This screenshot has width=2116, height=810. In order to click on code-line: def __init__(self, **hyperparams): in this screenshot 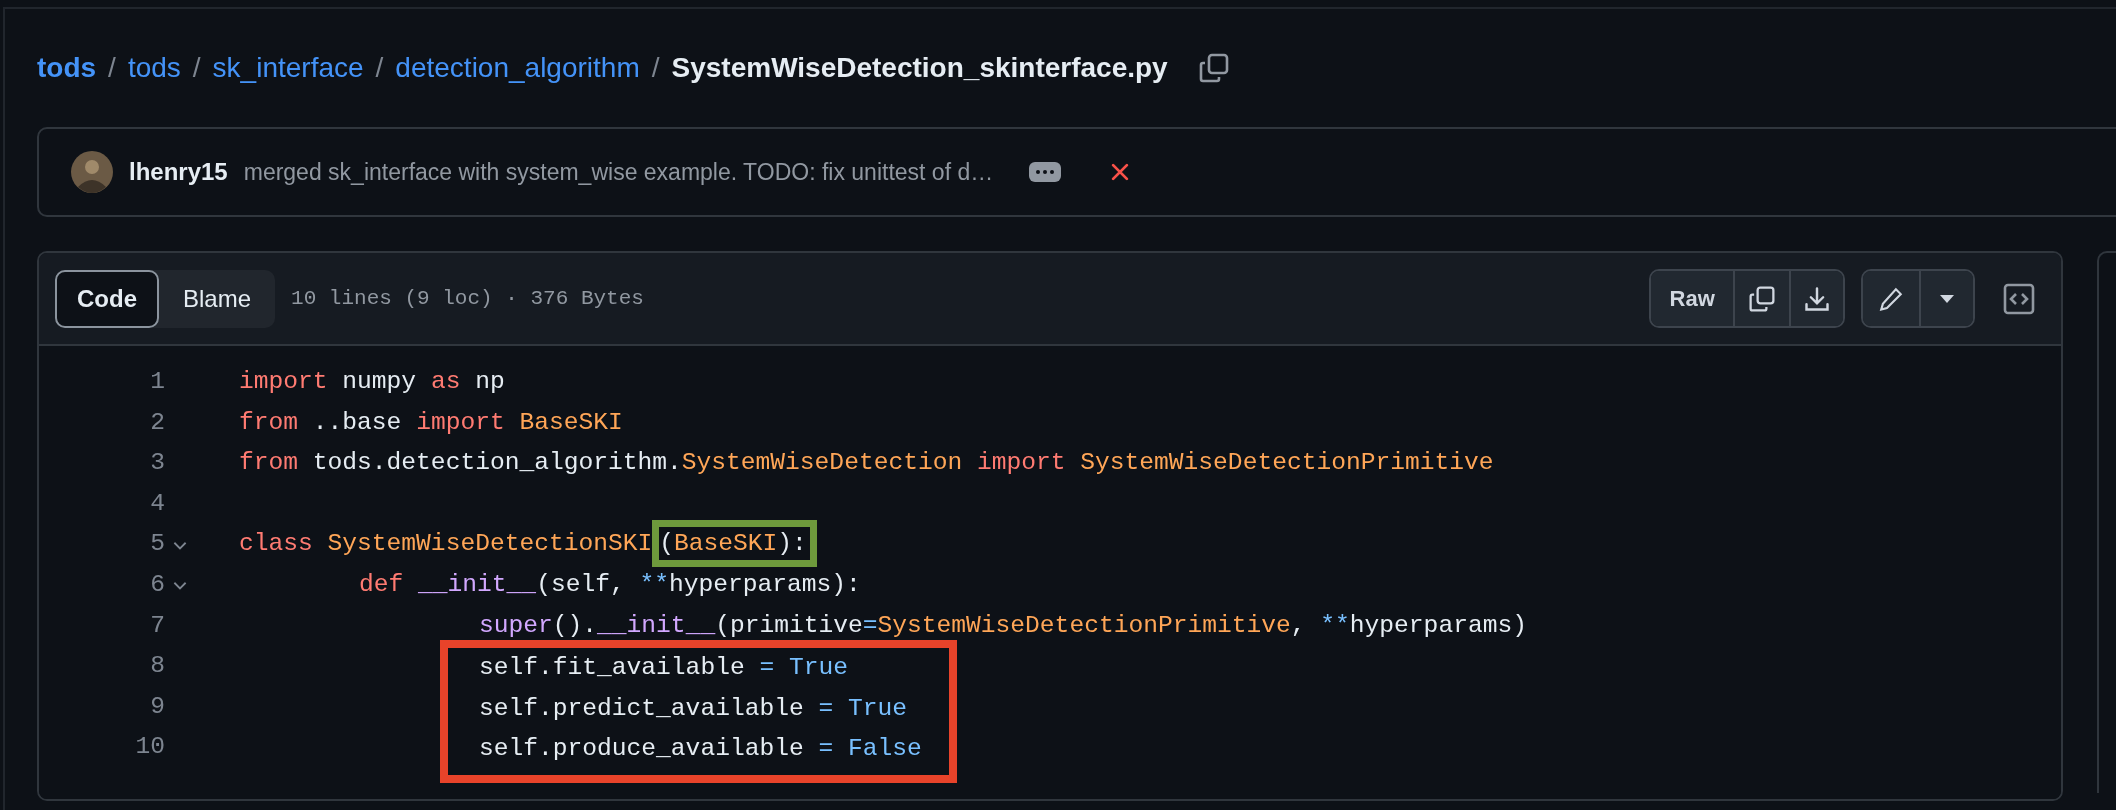, I will do `click(609, 584)`.